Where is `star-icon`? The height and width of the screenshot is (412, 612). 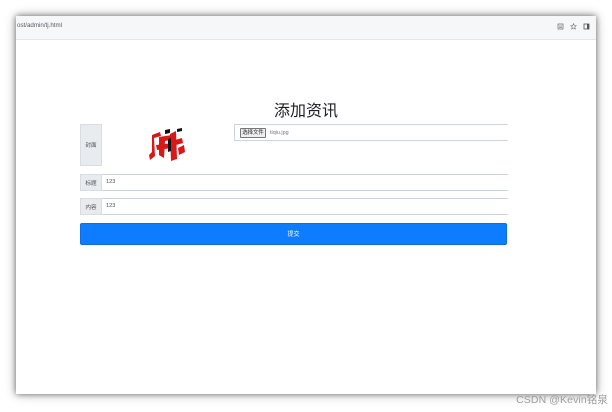 star-icon is located at coordinates (573, 26).